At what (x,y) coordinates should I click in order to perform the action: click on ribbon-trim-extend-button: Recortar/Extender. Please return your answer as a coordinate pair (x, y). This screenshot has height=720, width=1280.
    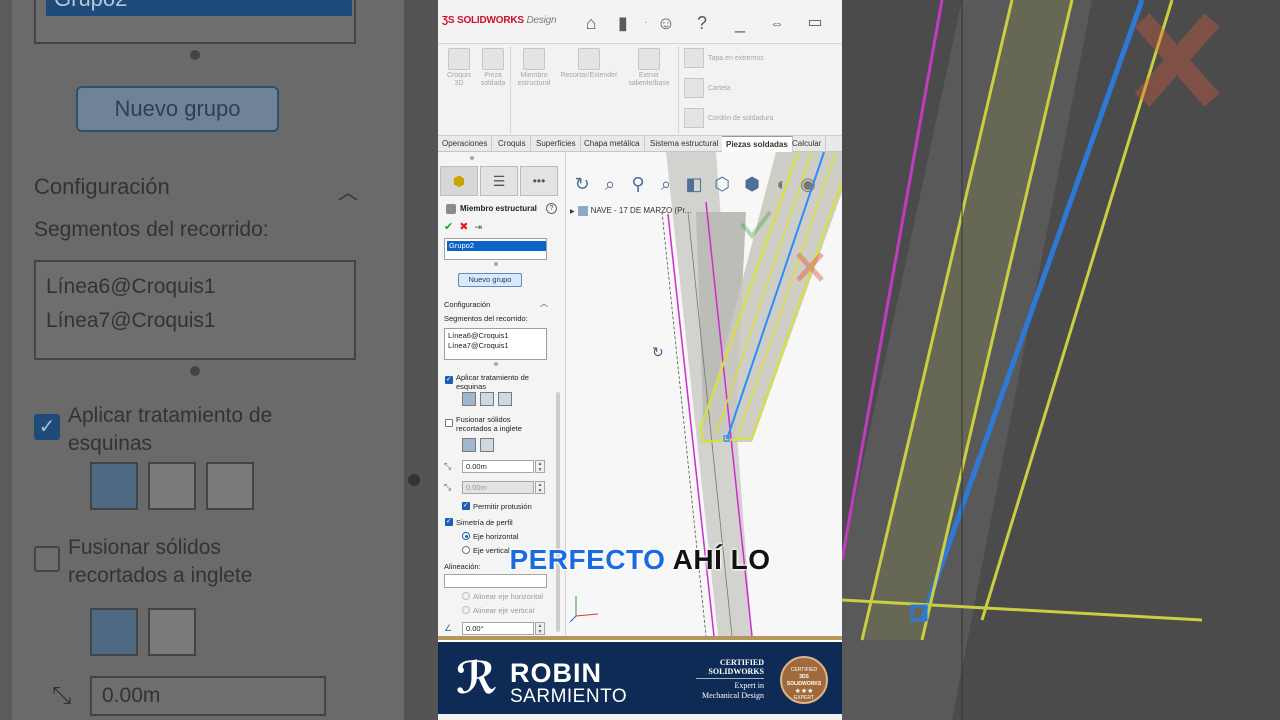
    Looking at the image, I should click on (589, 64).